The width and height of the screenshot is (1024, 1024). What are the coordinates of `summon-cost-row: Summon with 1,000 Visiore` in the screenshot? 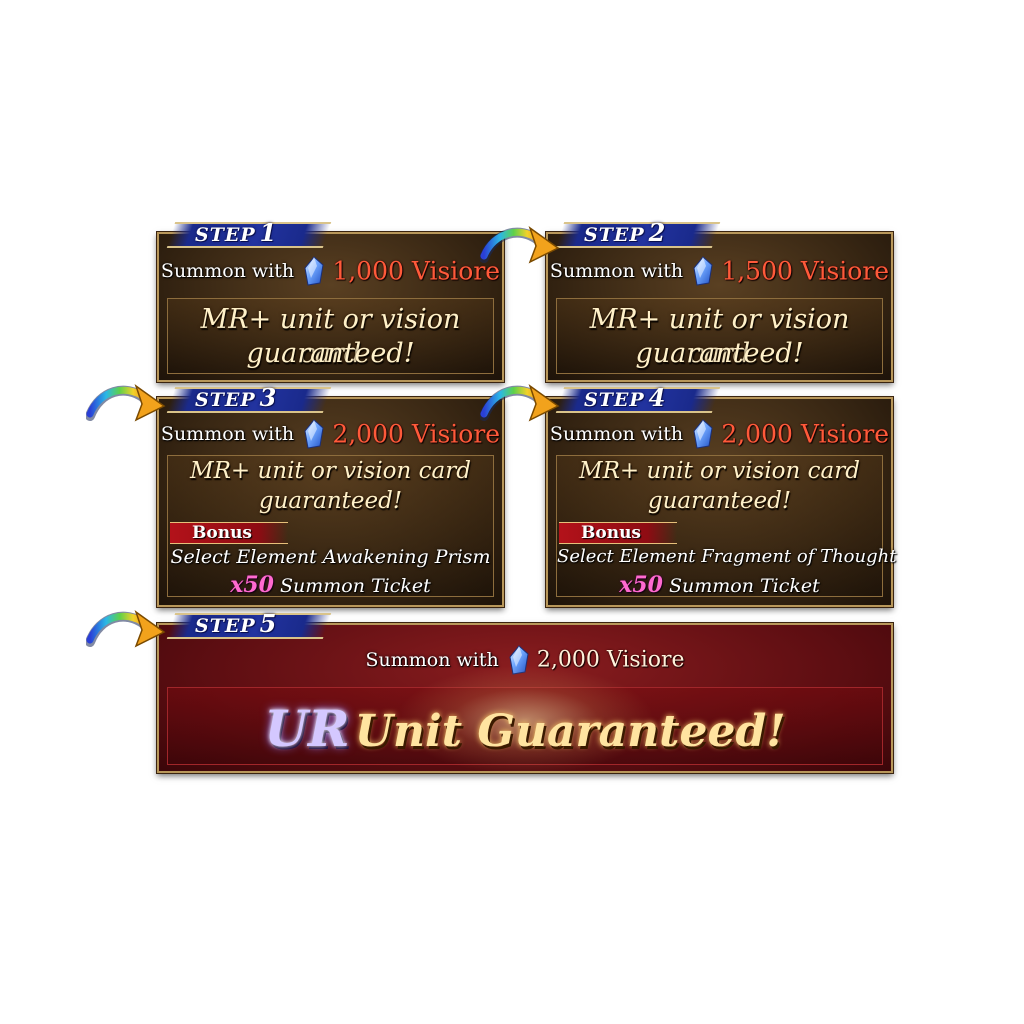 It's located at (330, 271).